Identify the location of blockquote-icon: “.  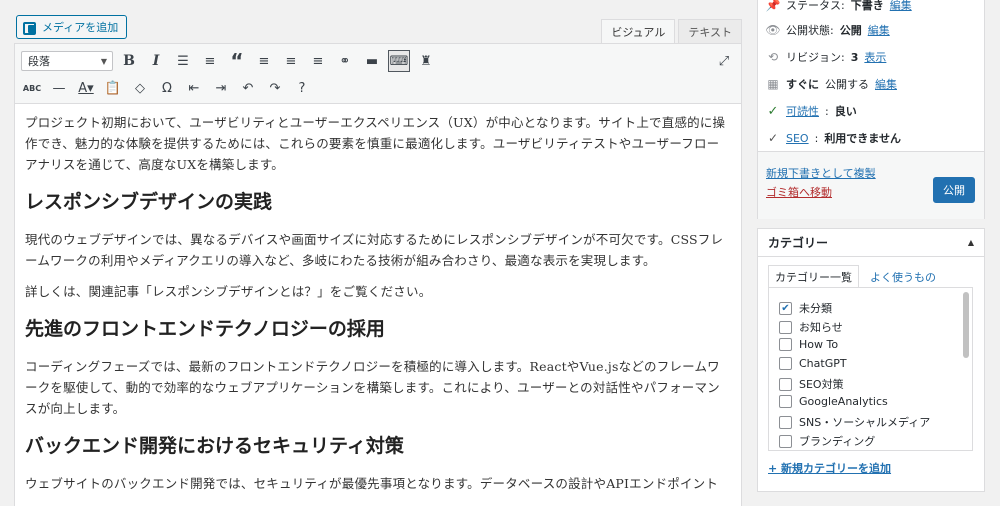
(237, 61).